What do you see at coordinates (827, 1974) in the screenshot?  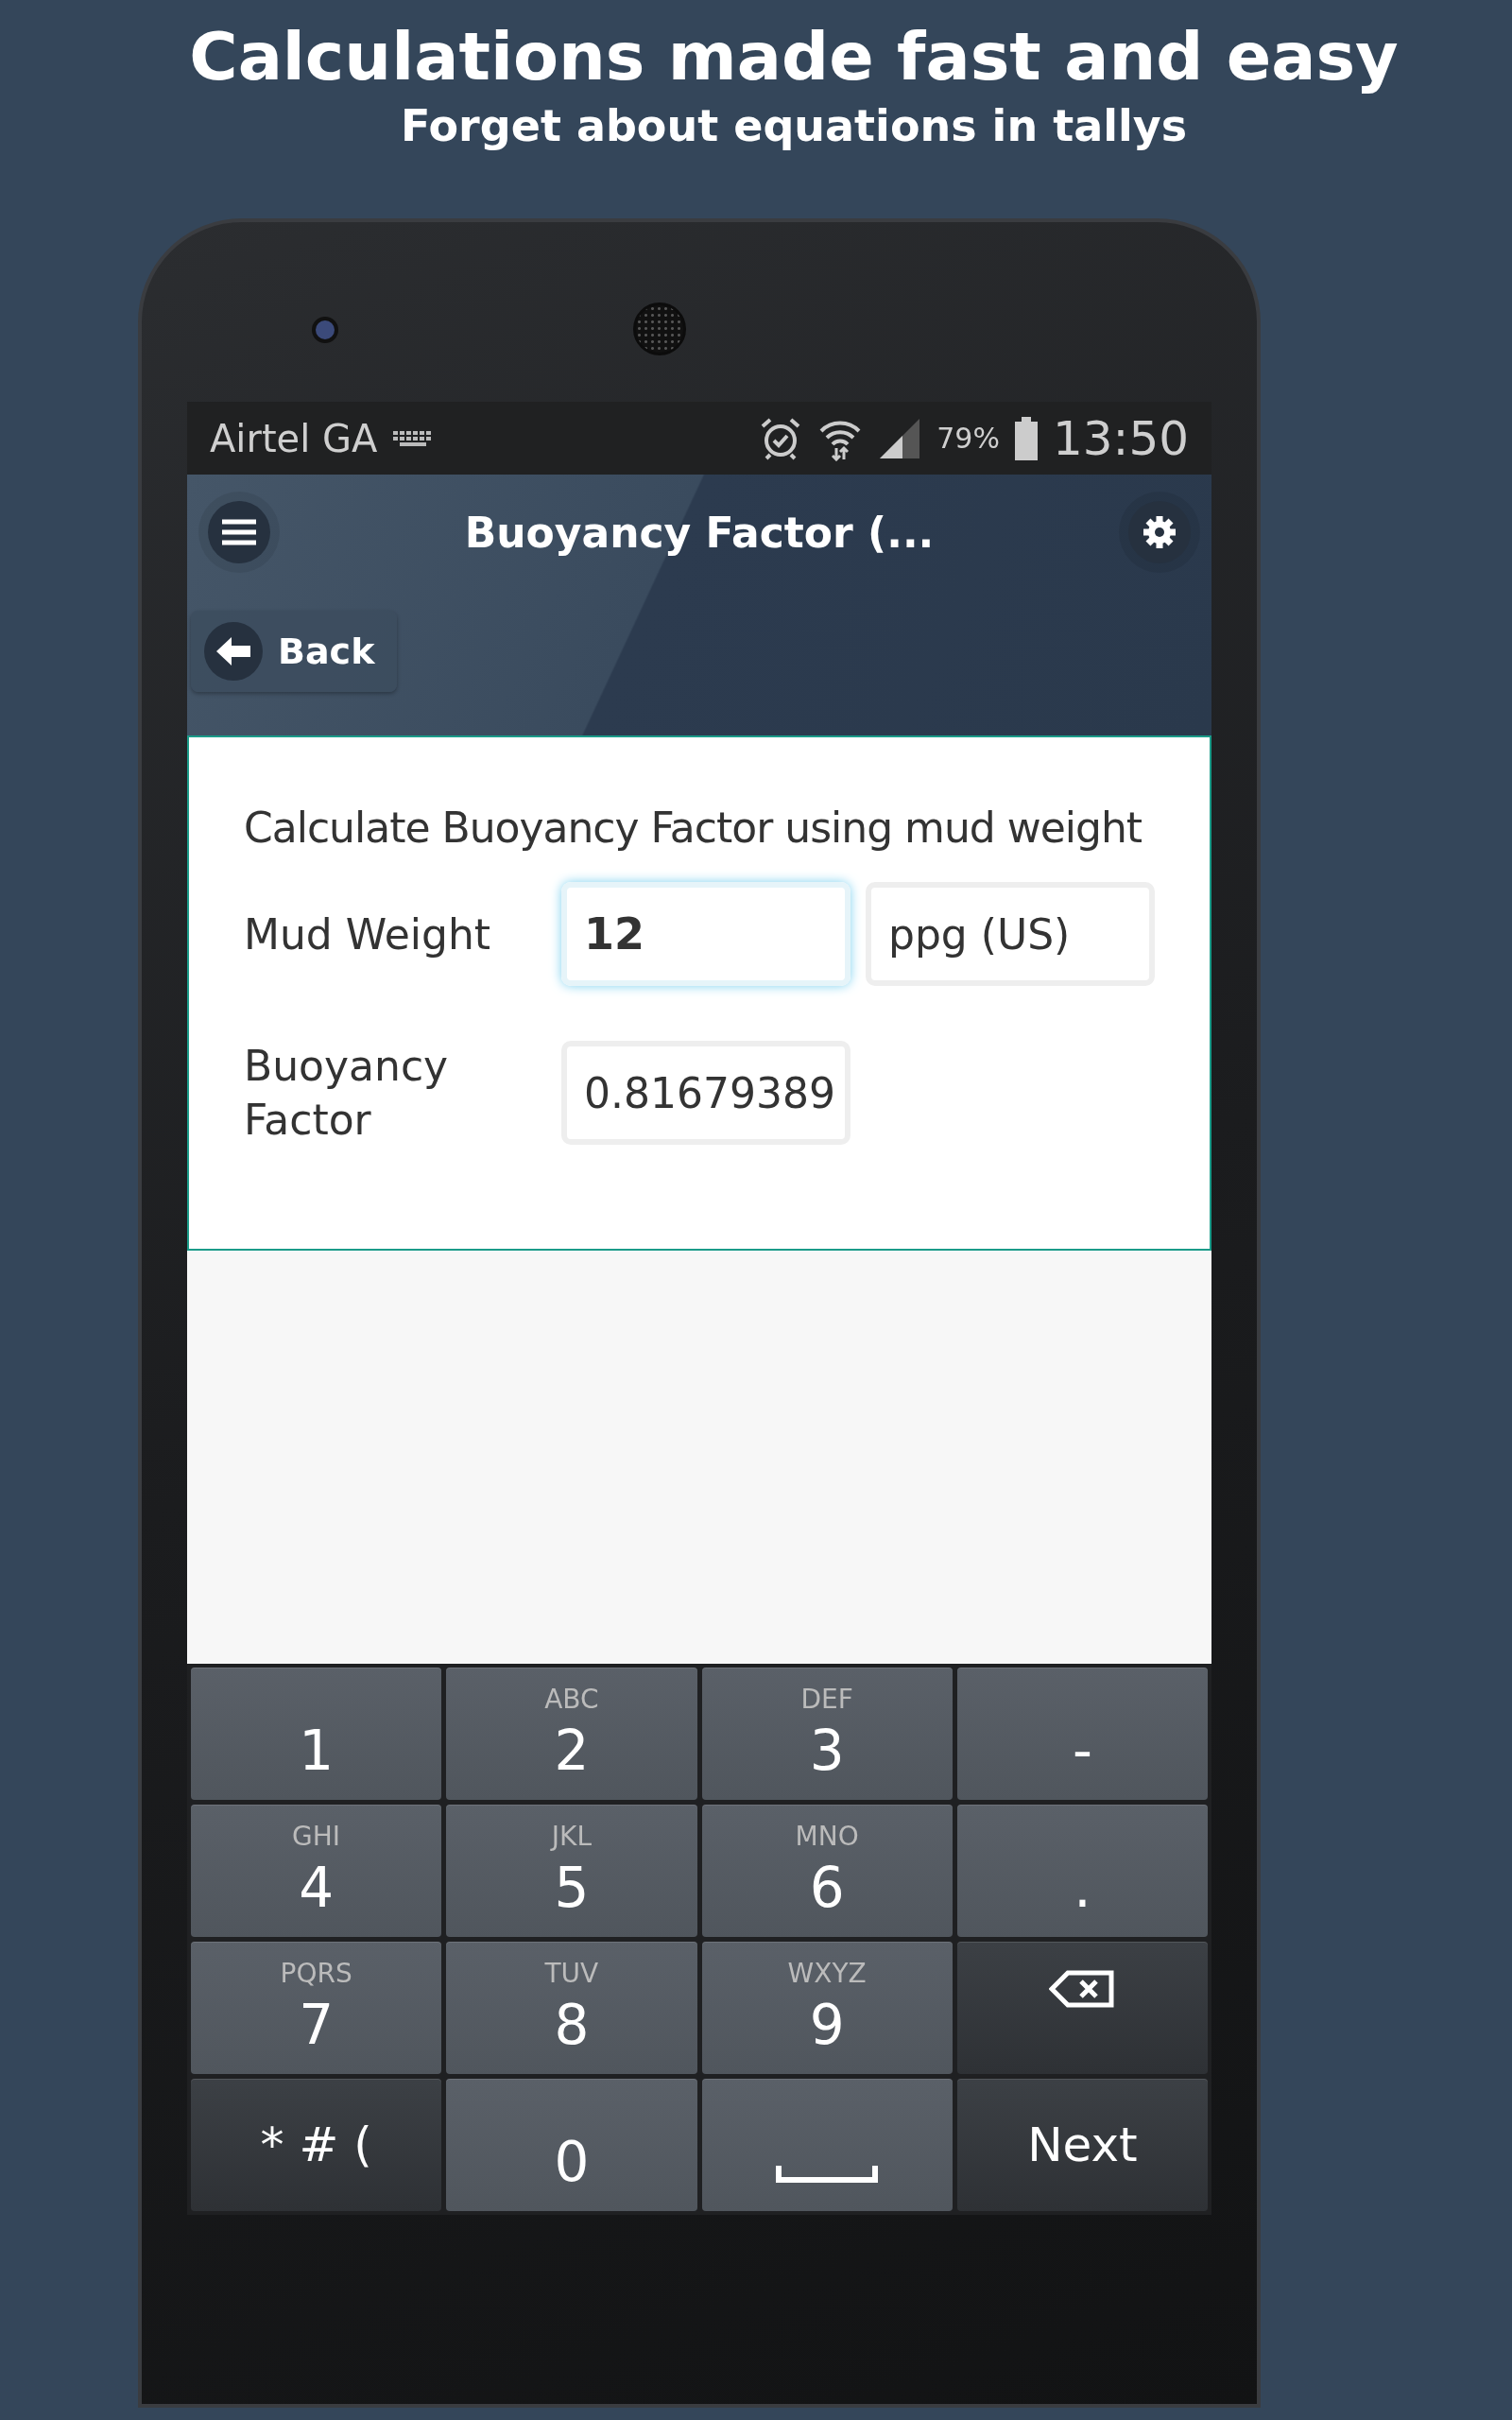 I see `key-letters: WXYZ` at bounding box center [827, 1974].